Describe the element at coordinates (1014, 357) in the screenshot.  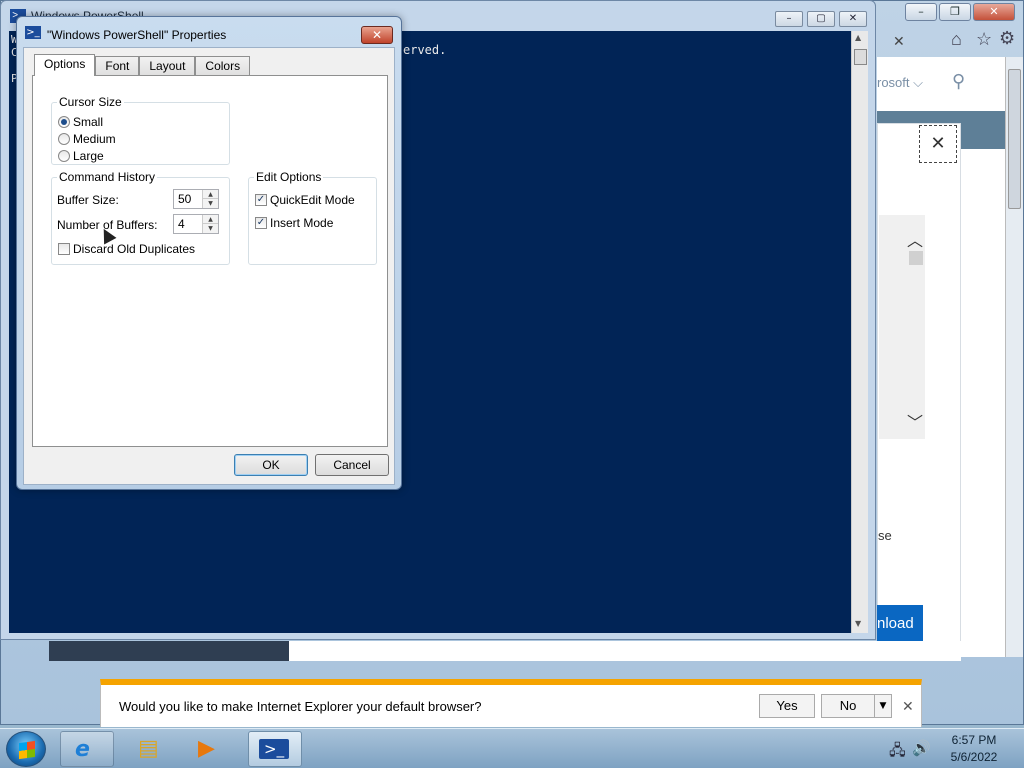
I see `ie-vertical-scrollbar` at that location.